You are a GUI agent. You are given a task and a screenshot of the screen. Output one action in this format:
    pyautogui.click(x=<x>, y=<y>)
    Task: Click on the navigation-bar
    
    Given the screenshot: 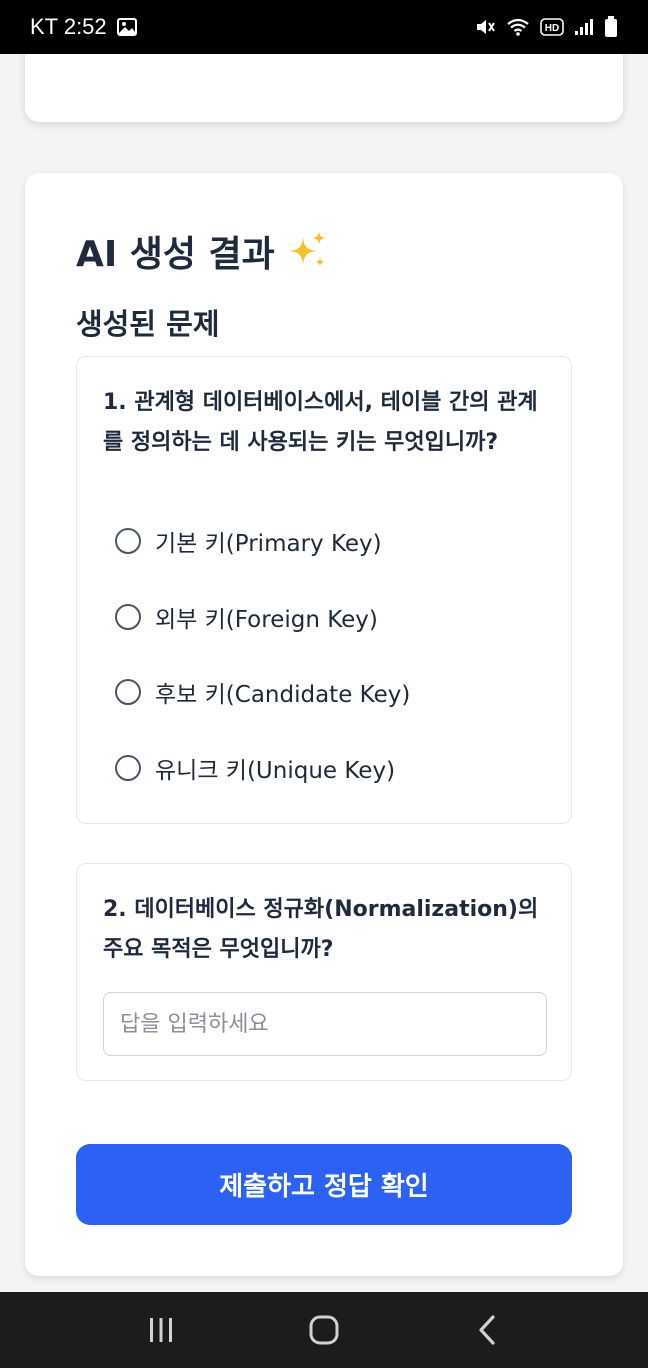 What is the action you would take?
    pyautogui.click(x=324, y=1330)
    